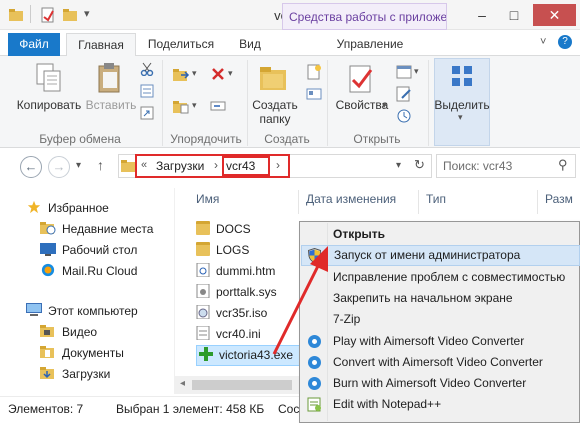 The image size is (580, 423). What do you see at coordinates (314, 72) in the screenshot?
I see `new-item-icon` at bounding box center [314, 72].